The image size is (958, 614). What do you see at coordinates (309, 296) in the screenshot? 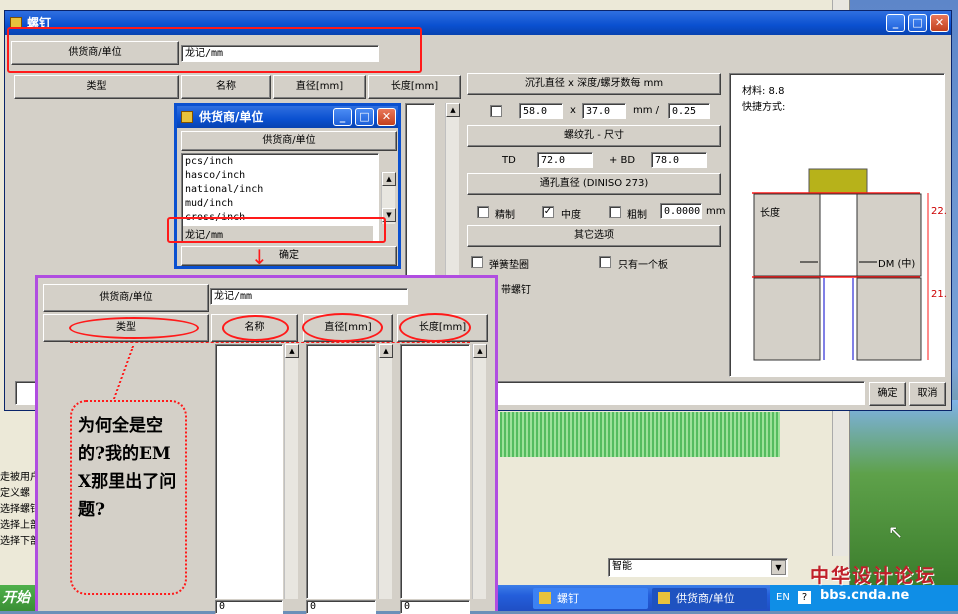
I see `zoom-supplier-field: 龙记/mm` at bounding box center [309, 296].